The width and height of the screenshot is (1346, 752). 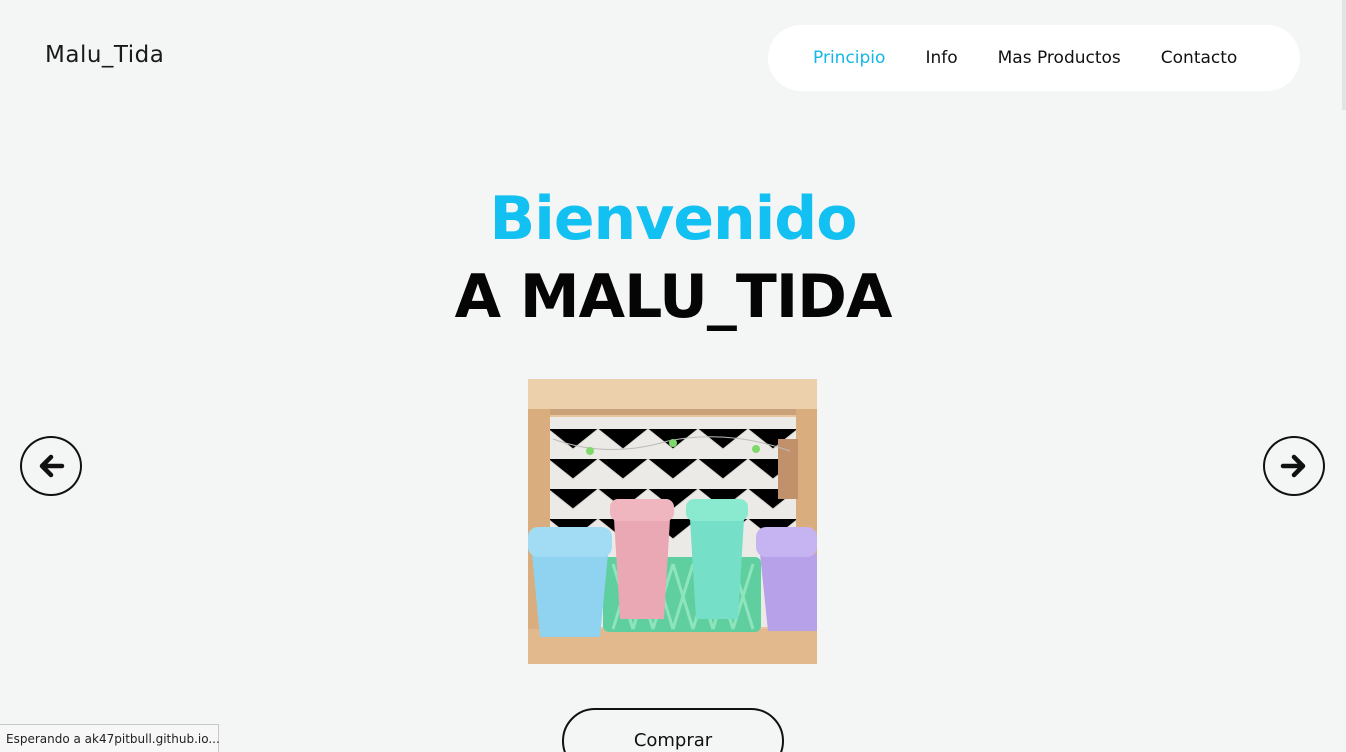 What do you see at coordinates (673, 219) in the screenshot?
I see `hero-title: Bienvenido` at bounding box center [673, 219].